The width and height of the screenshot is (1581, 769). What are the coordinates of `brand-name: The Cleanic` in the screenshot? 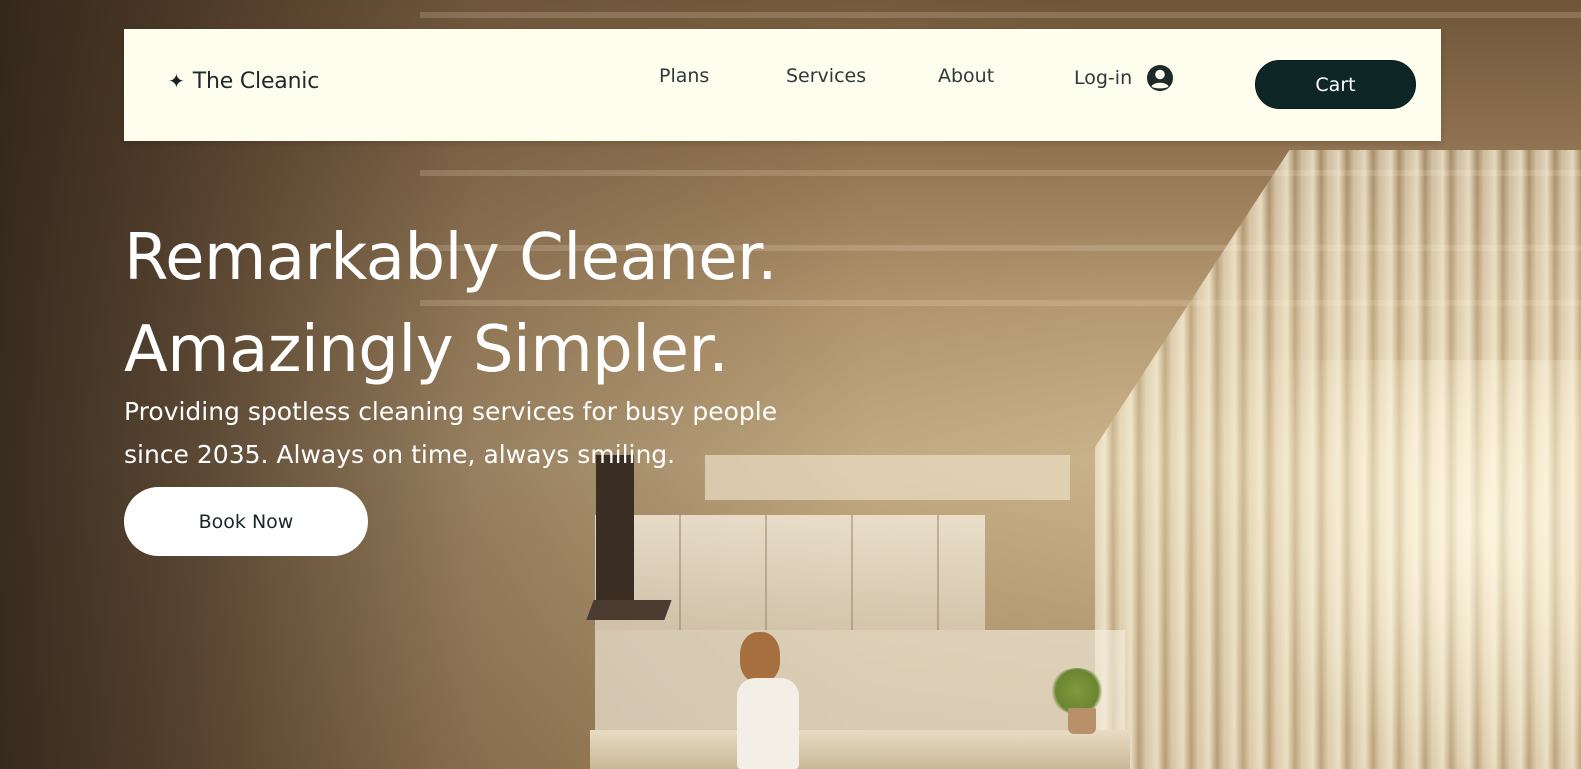 It's located at (256, 81).